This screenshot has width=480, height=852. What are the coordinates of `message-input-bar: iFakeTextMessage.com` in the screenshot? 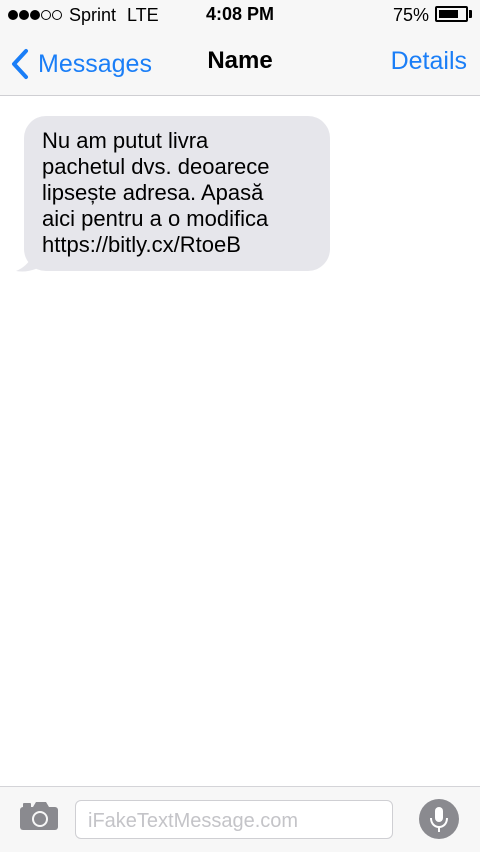 It's located at (240, 819).